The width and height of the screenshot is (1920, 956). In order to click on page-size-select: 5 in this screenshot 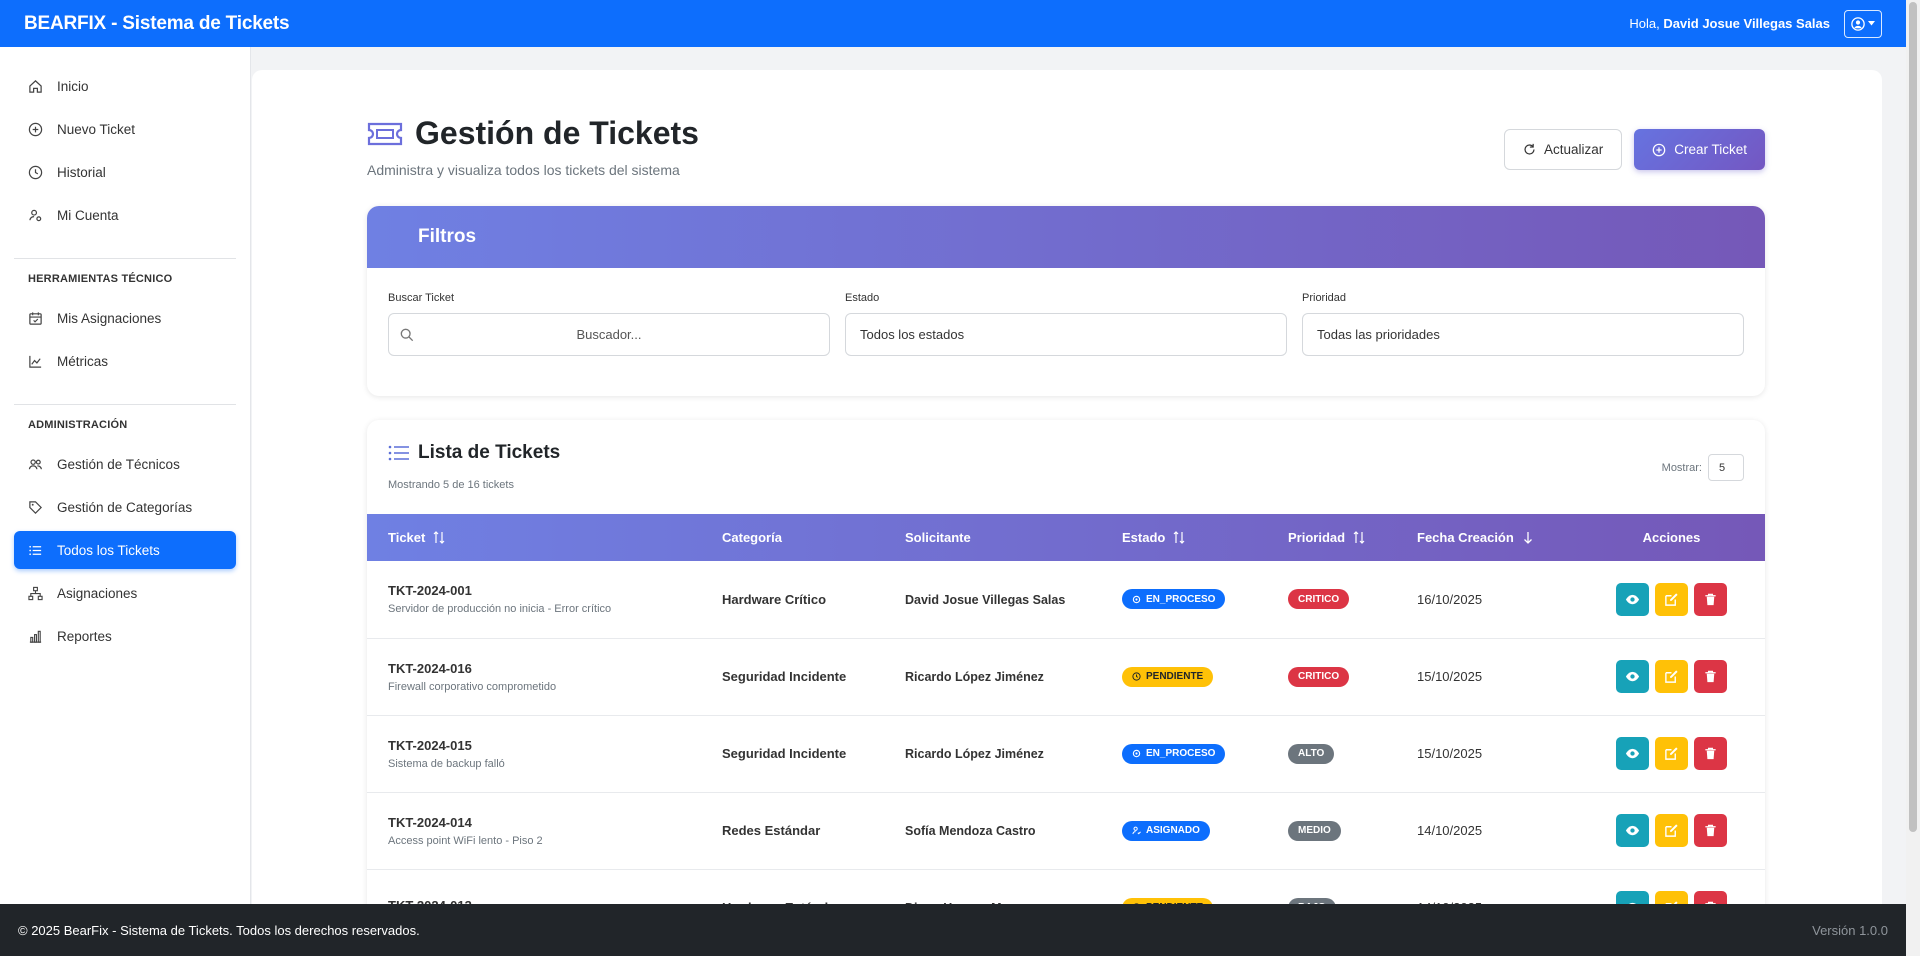, I will do `click(1726, 467)`.